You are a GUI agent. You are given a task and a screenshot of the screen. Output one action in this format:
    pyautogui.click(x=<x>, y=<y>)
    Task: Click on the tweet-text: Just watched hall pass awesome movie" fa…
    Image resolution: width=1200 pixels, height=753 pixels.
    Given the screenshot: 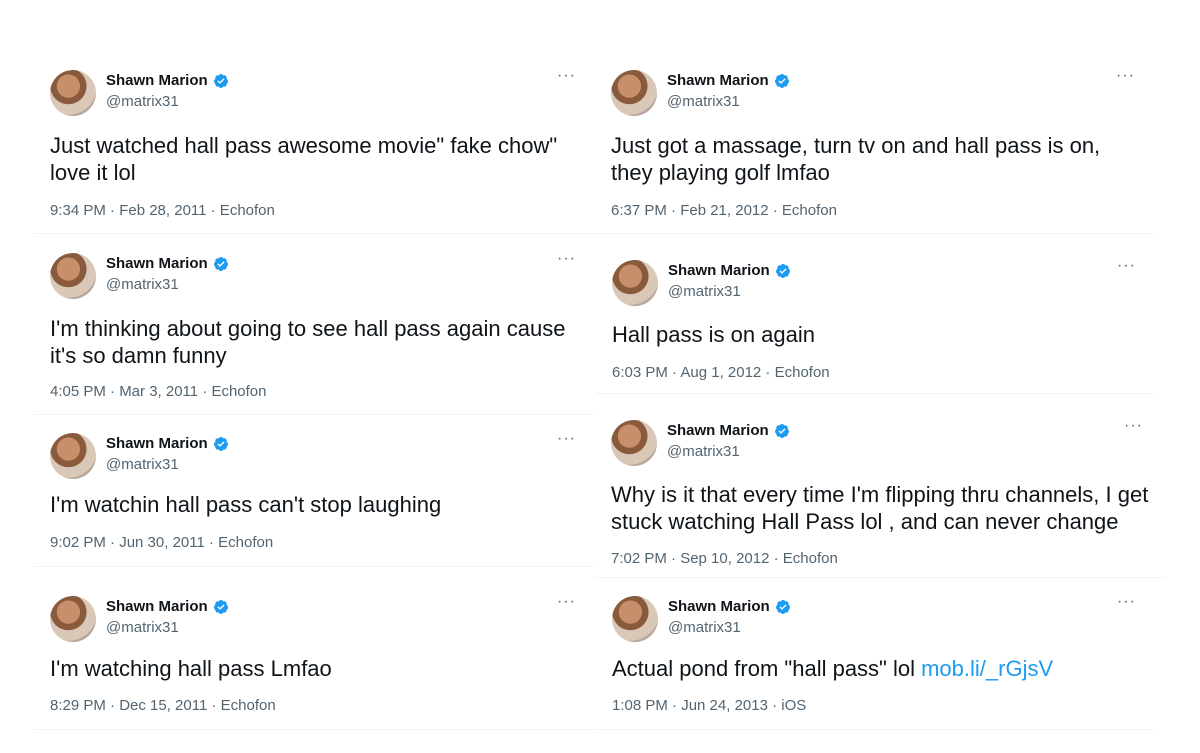 What is the action you would take?
    pyautogui.click(x=304, y=159)
    